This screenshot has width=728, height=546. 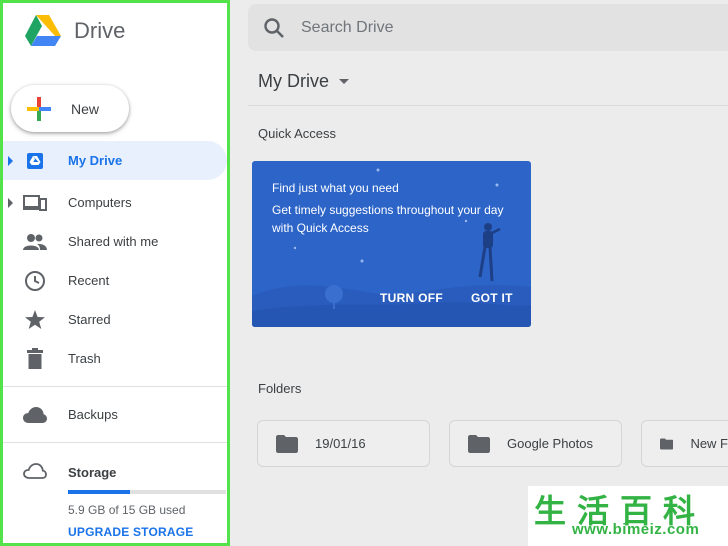 What do you see at coordinates (293, 81) in the screenshot?
I see `page-title: My Drive` at bounding box center [293, 81].